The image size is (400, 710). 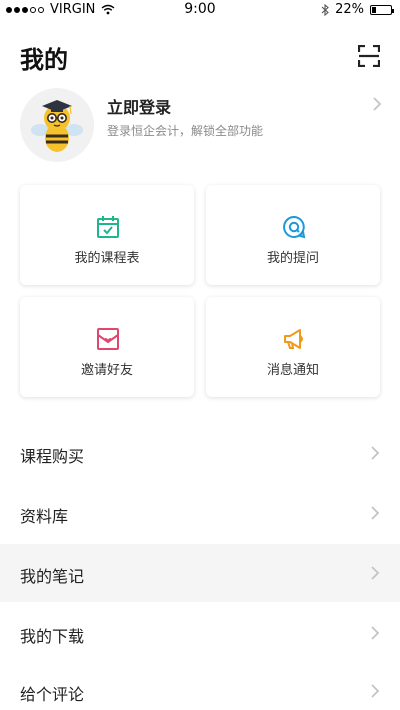 What do you see at coordinates (57, 125) in the screenshot?
I see `bee-mascot-avatar` at bounding box center [57, 125].